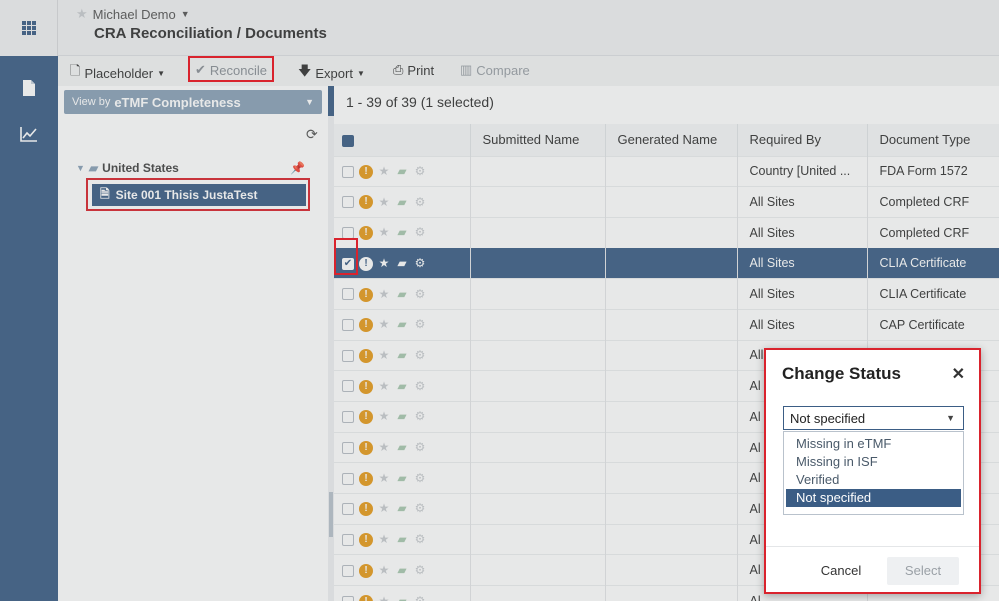  I want to click on select-all-cell, so click(402, 140).